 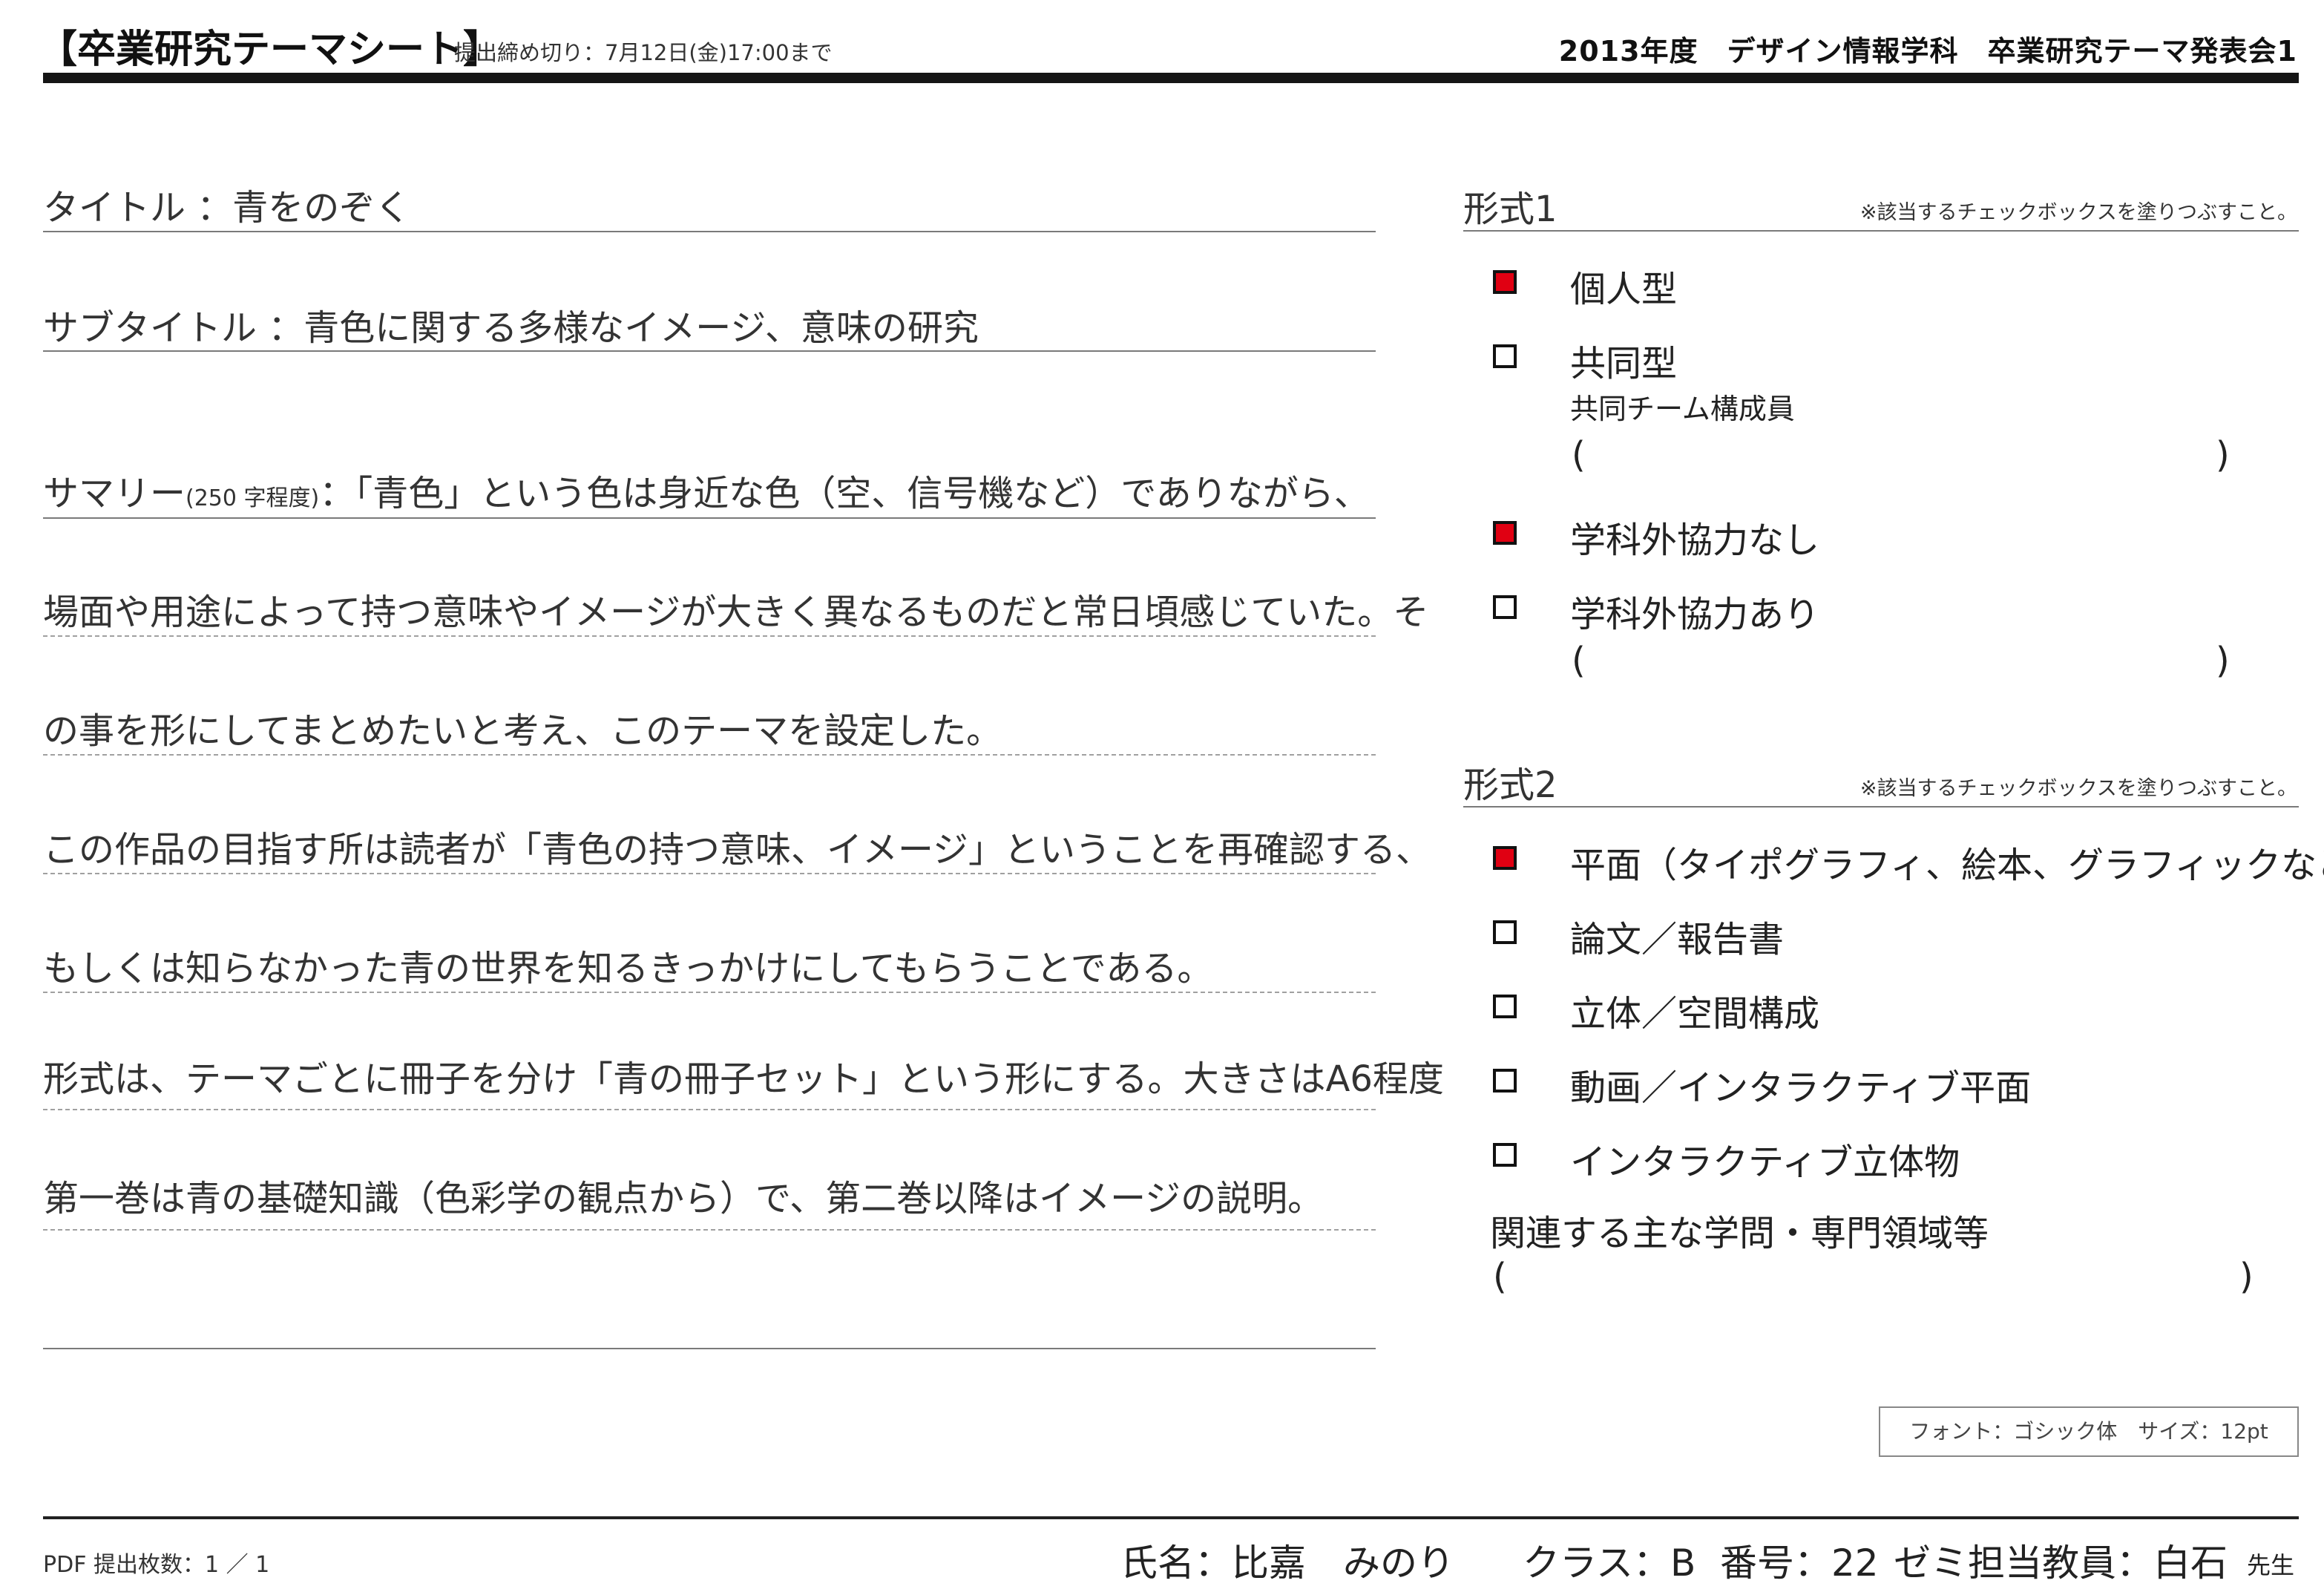 What do you see at coordinates (735, 609) in the screenshot?
I see `summary-line-2: 場面や用途によって持つ意味やイメージが大きく異なるものだと常日頃感じていた。そ` at bounding box center [735, 609].